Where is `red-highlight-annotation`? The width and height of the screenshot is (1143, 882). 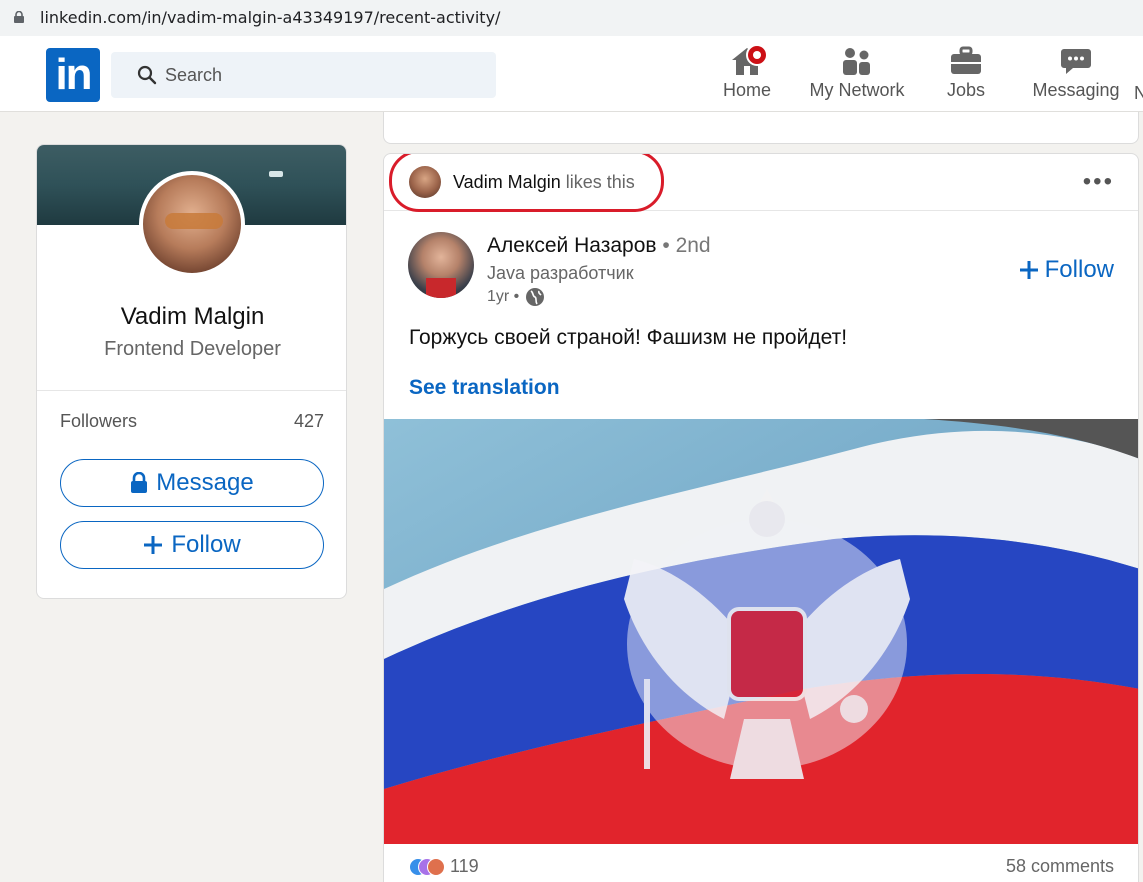
red-highlight-annotation is located at coordinates (526, 183).